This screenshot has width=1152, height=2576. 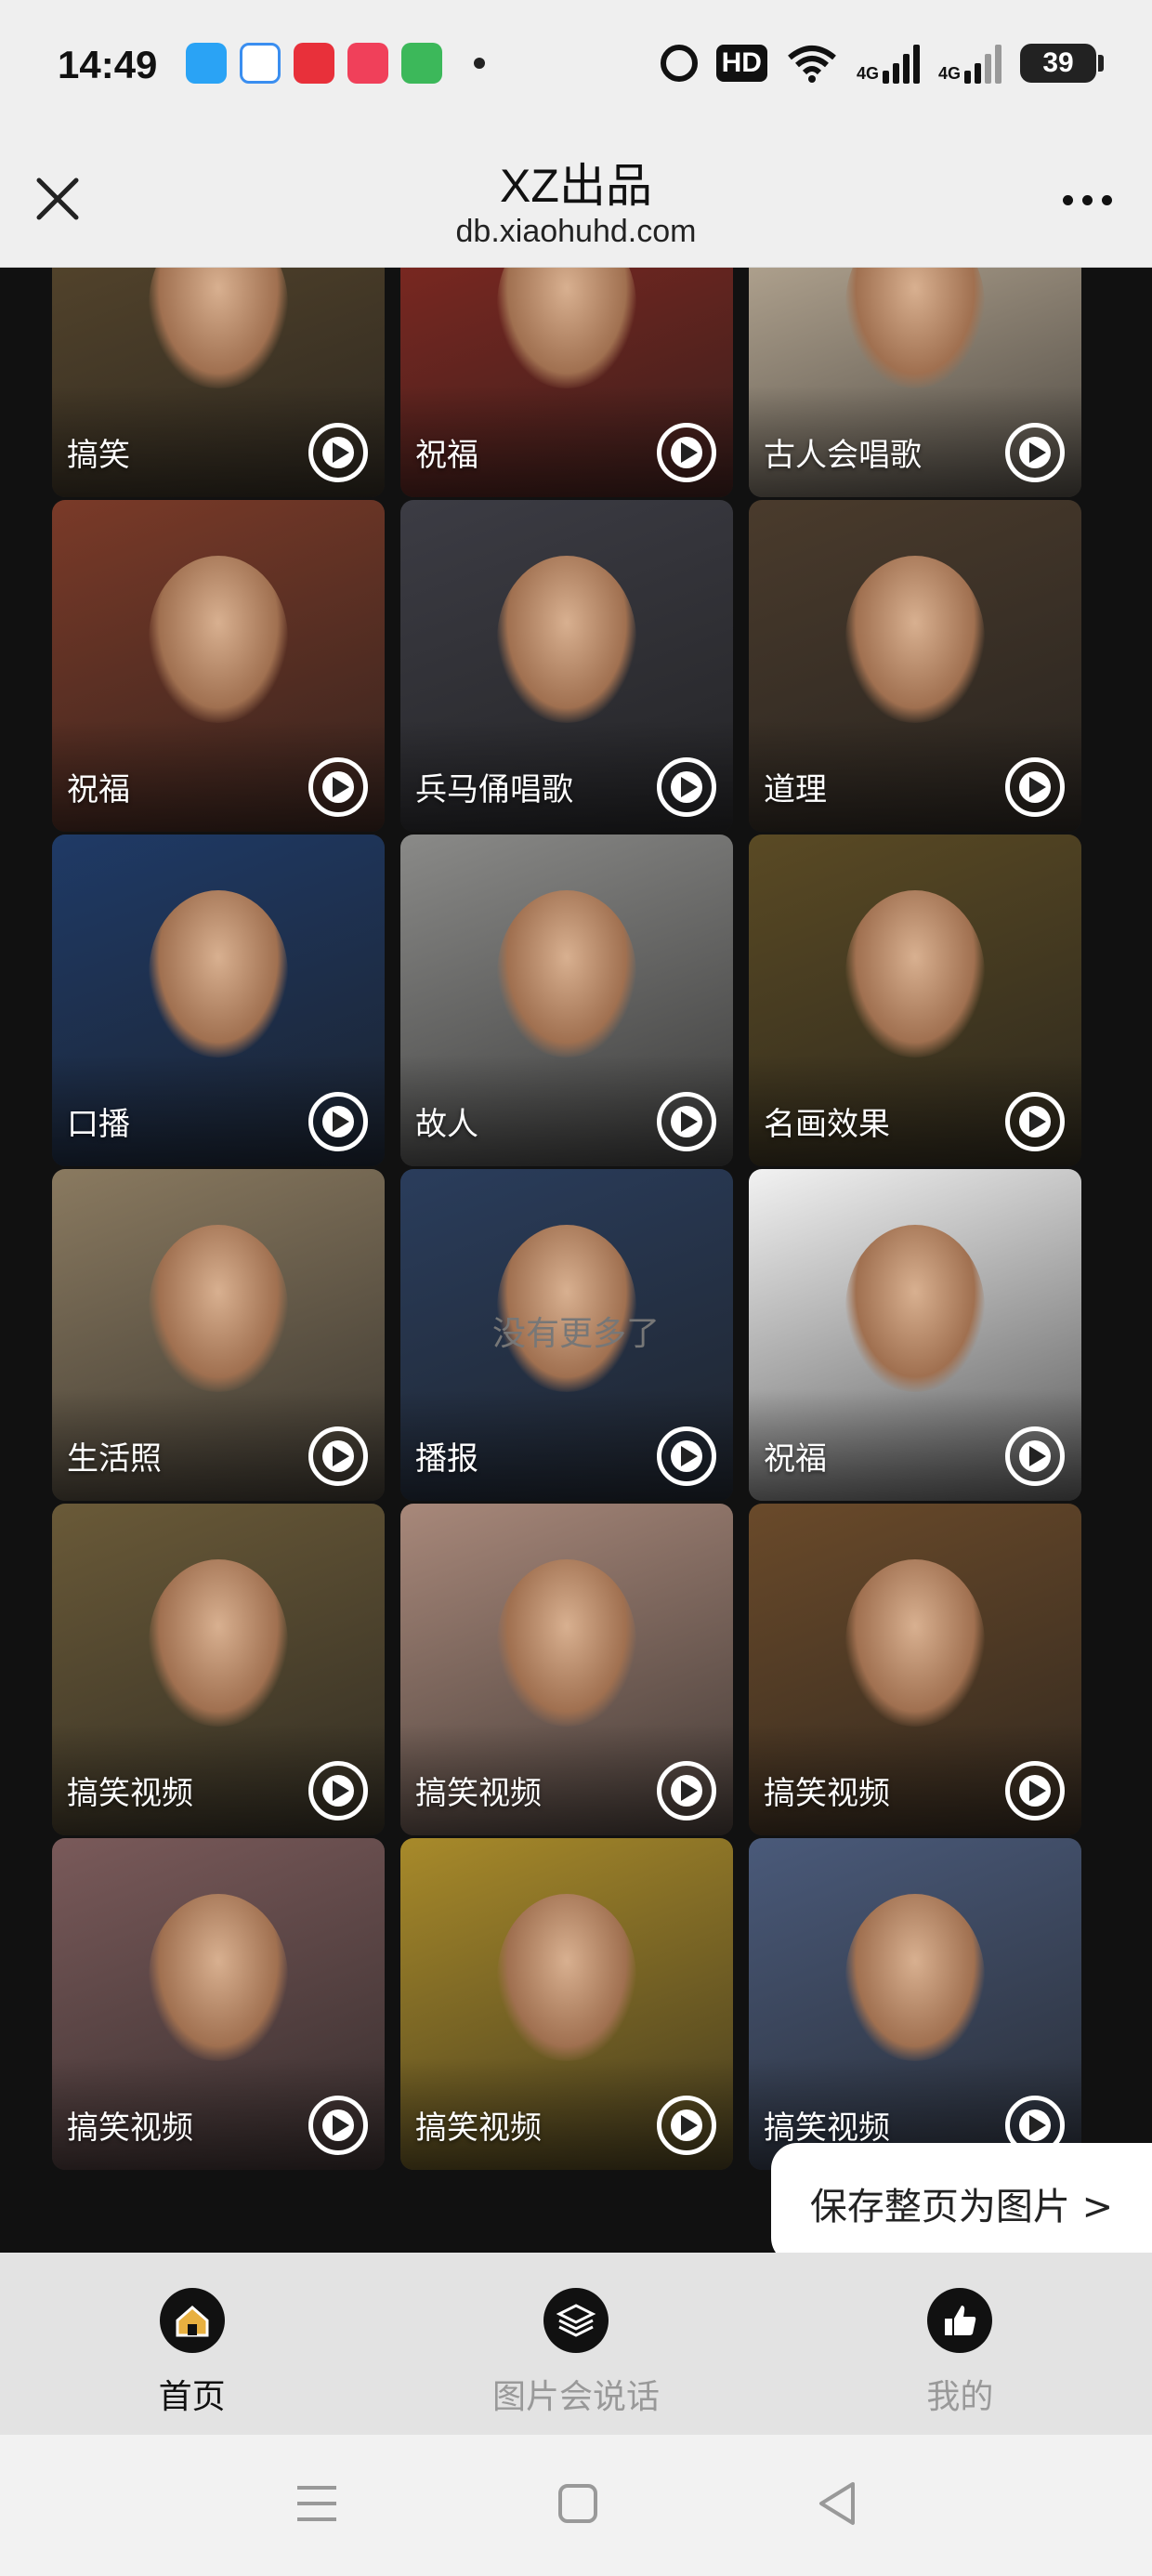 What do you see at coordinates (575, 2397) in the screenshot?
I see `nav-label-talking-photo: 图片会说话` at bounding box center [575, 2397].